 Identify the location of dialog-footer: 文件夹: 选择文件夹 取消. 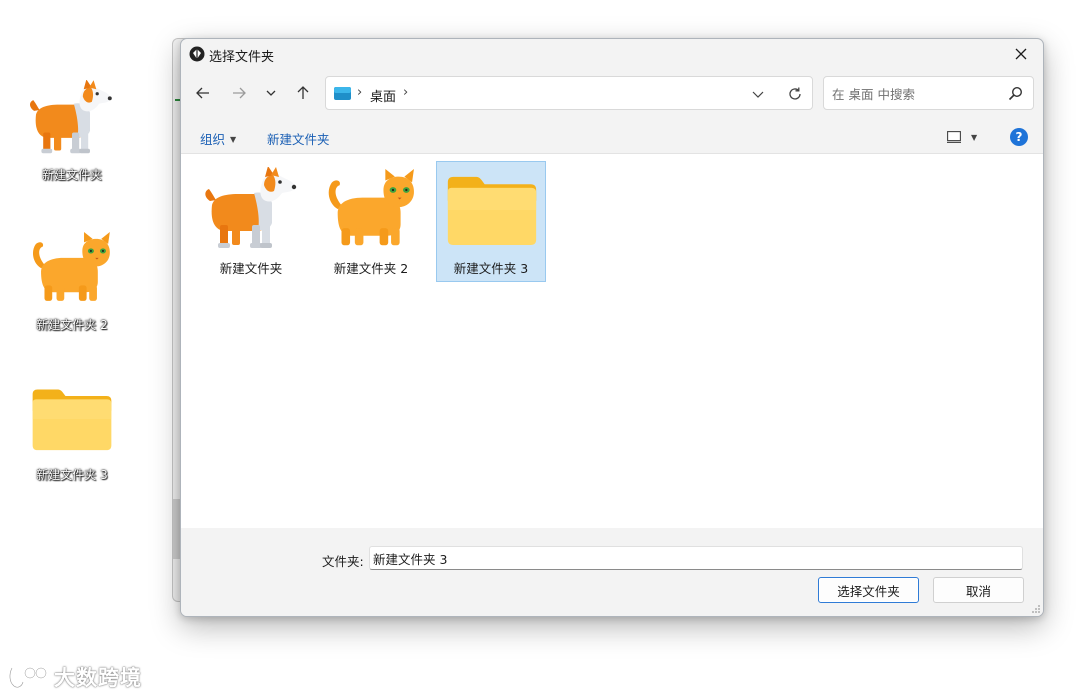
(612, 572).